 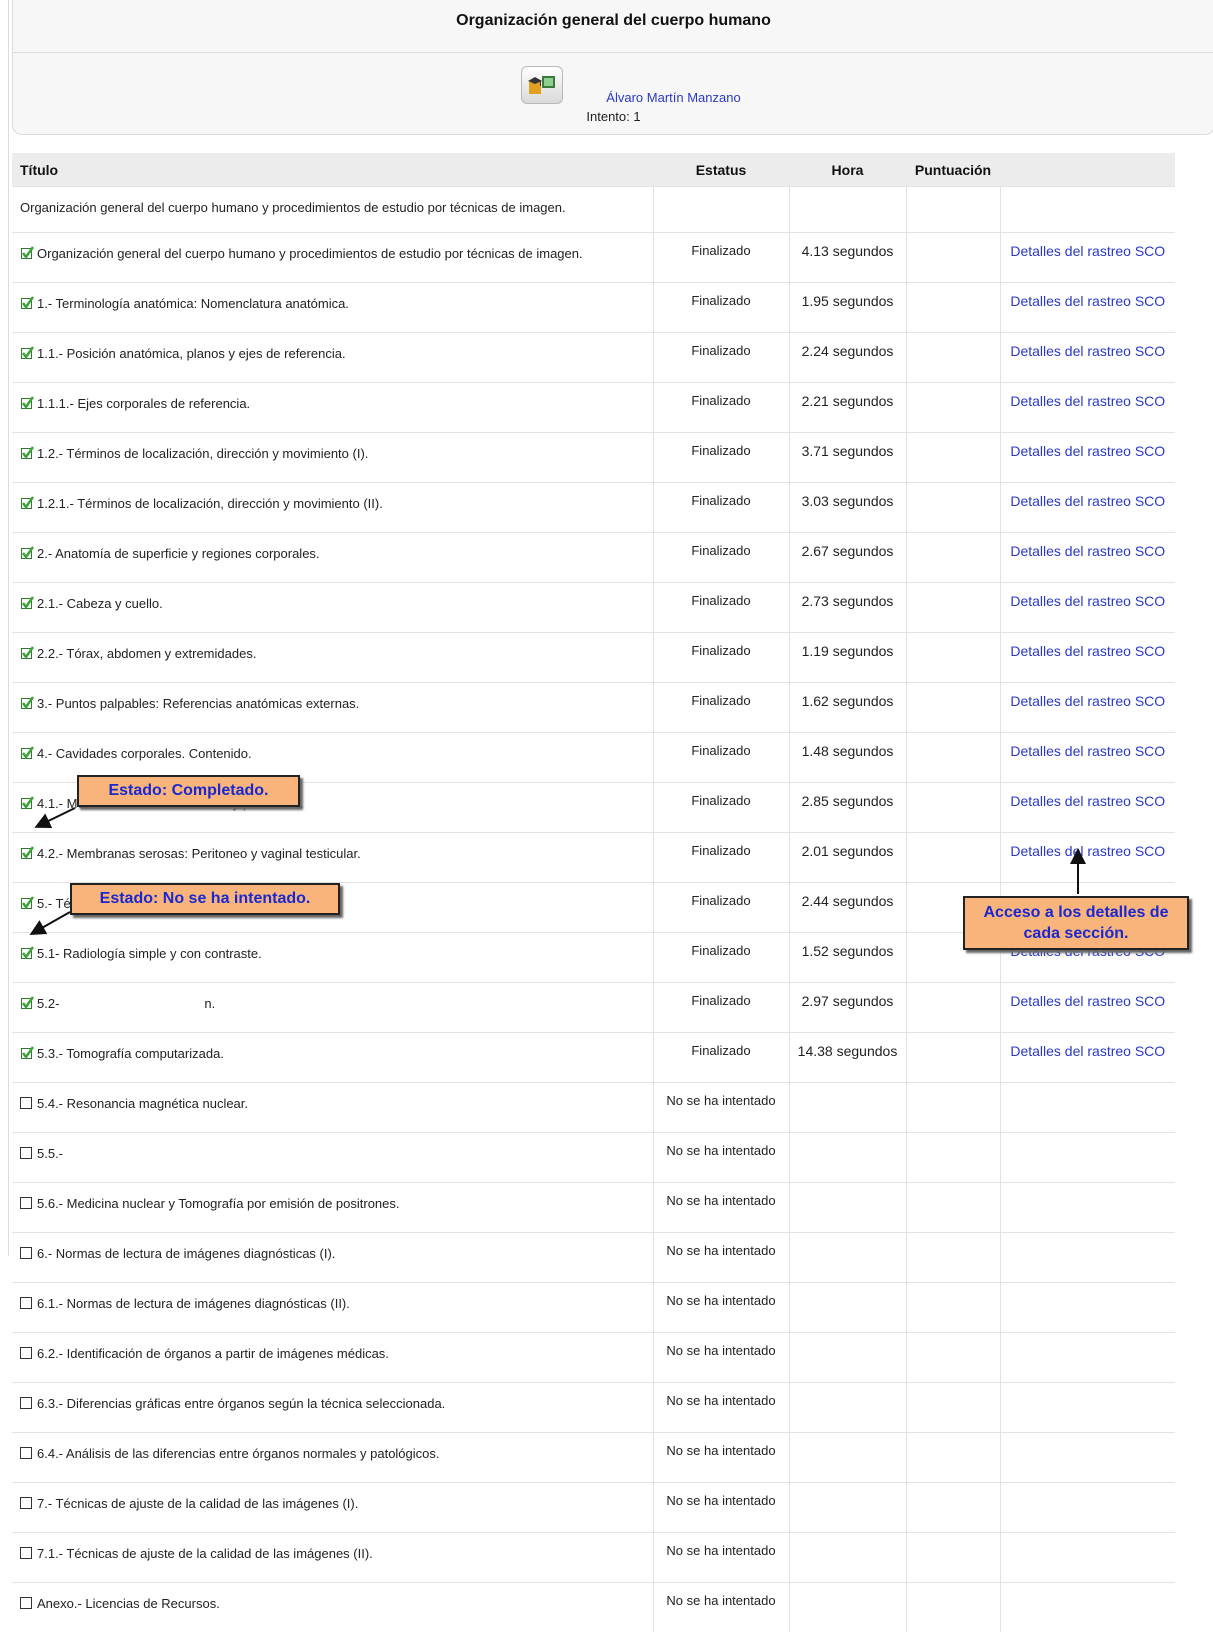 What do you see at coordinates (51, 922) in the screenshot?
I see `arrow-to-empty-box` at bounding box center [51, 922].